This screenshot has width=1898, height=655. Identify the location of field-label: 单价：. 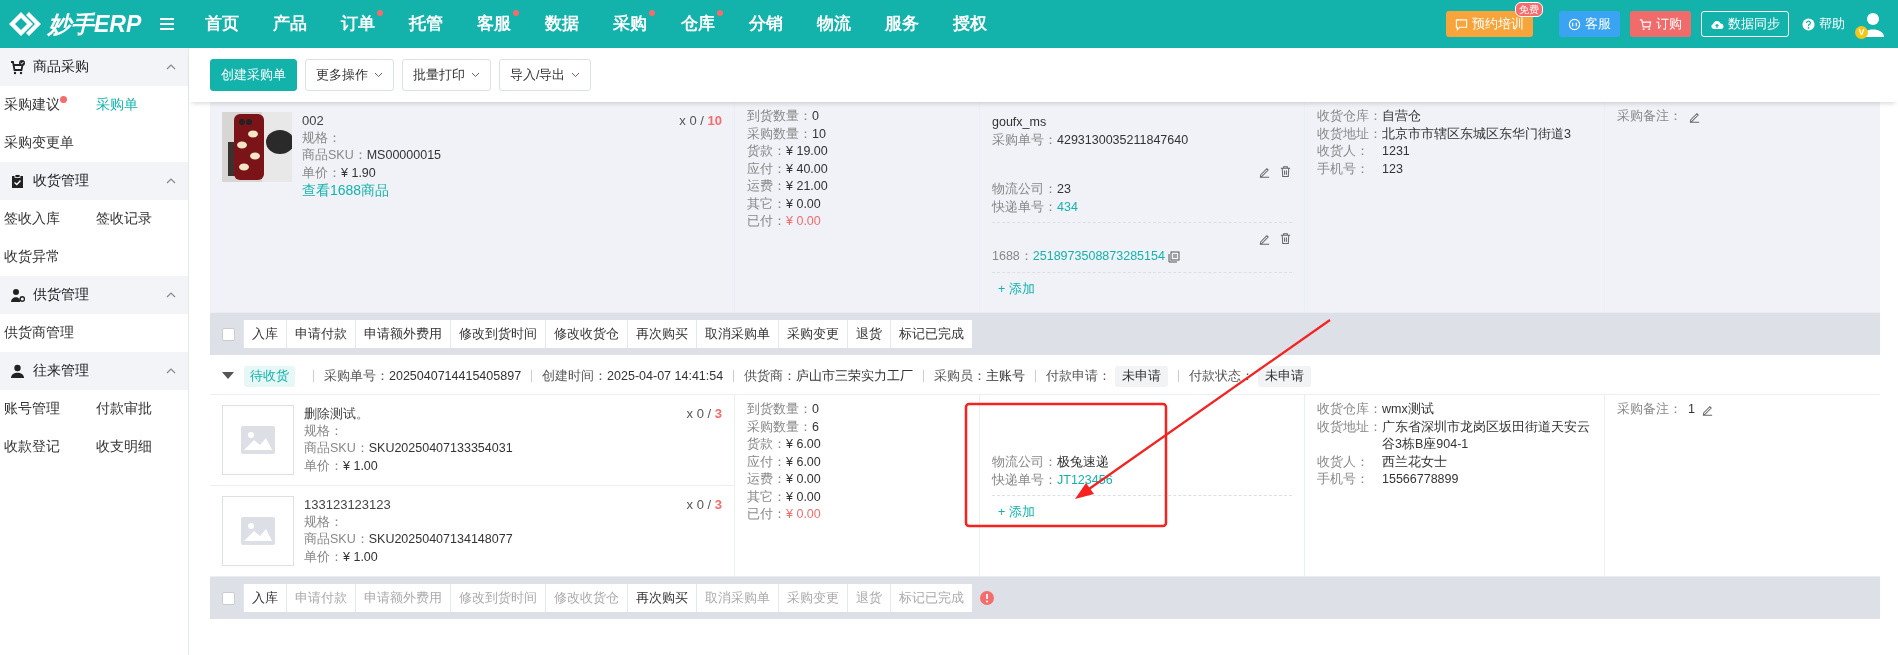
(323, 556).